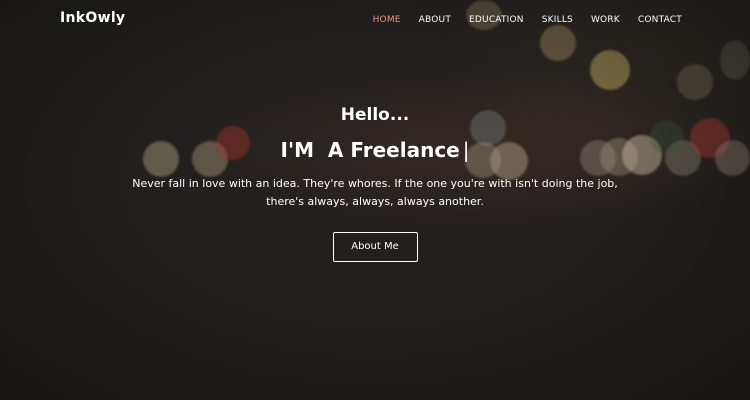 The width and height of the screenshot is (750, 400). What do you see at coordinates (435, 20) in the screenshot?
I see `nav-link-about: ABOUT` at bounding box center [435, 20].